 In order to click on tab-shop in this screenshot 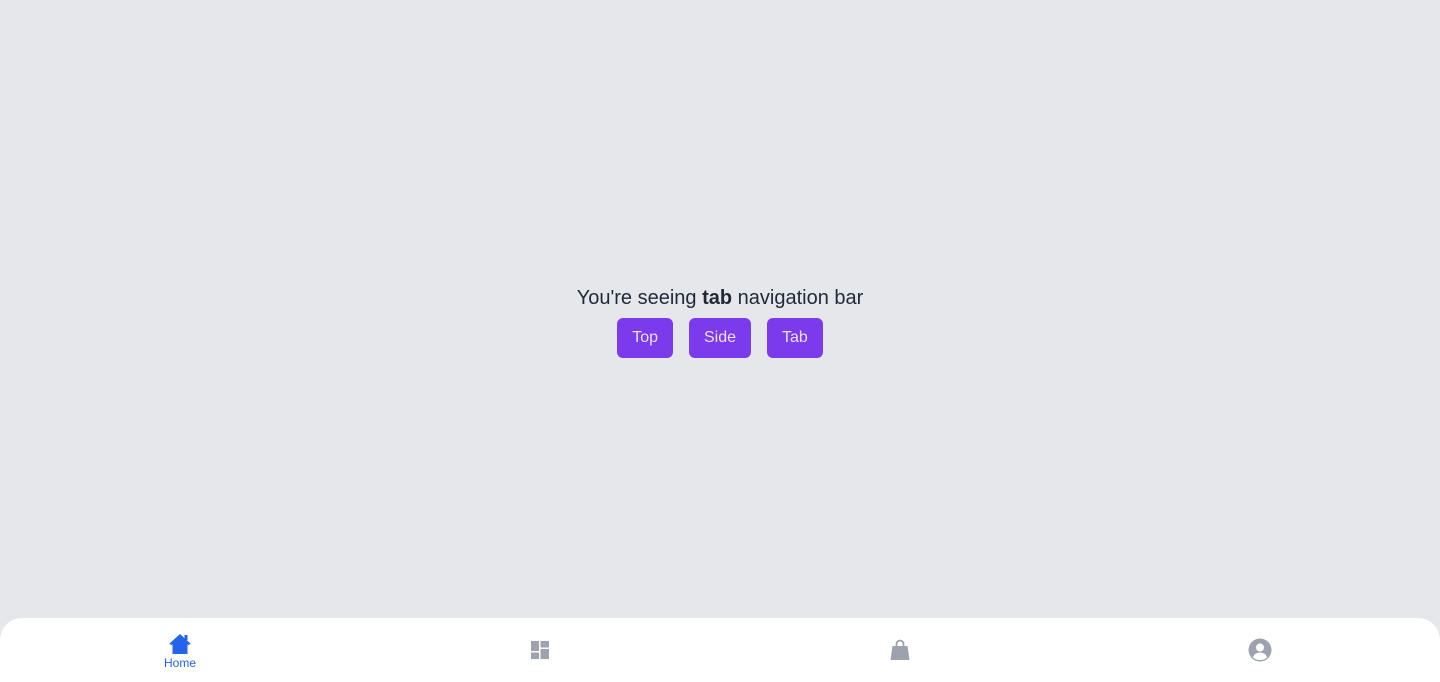, I will do `click(900, 650)`.